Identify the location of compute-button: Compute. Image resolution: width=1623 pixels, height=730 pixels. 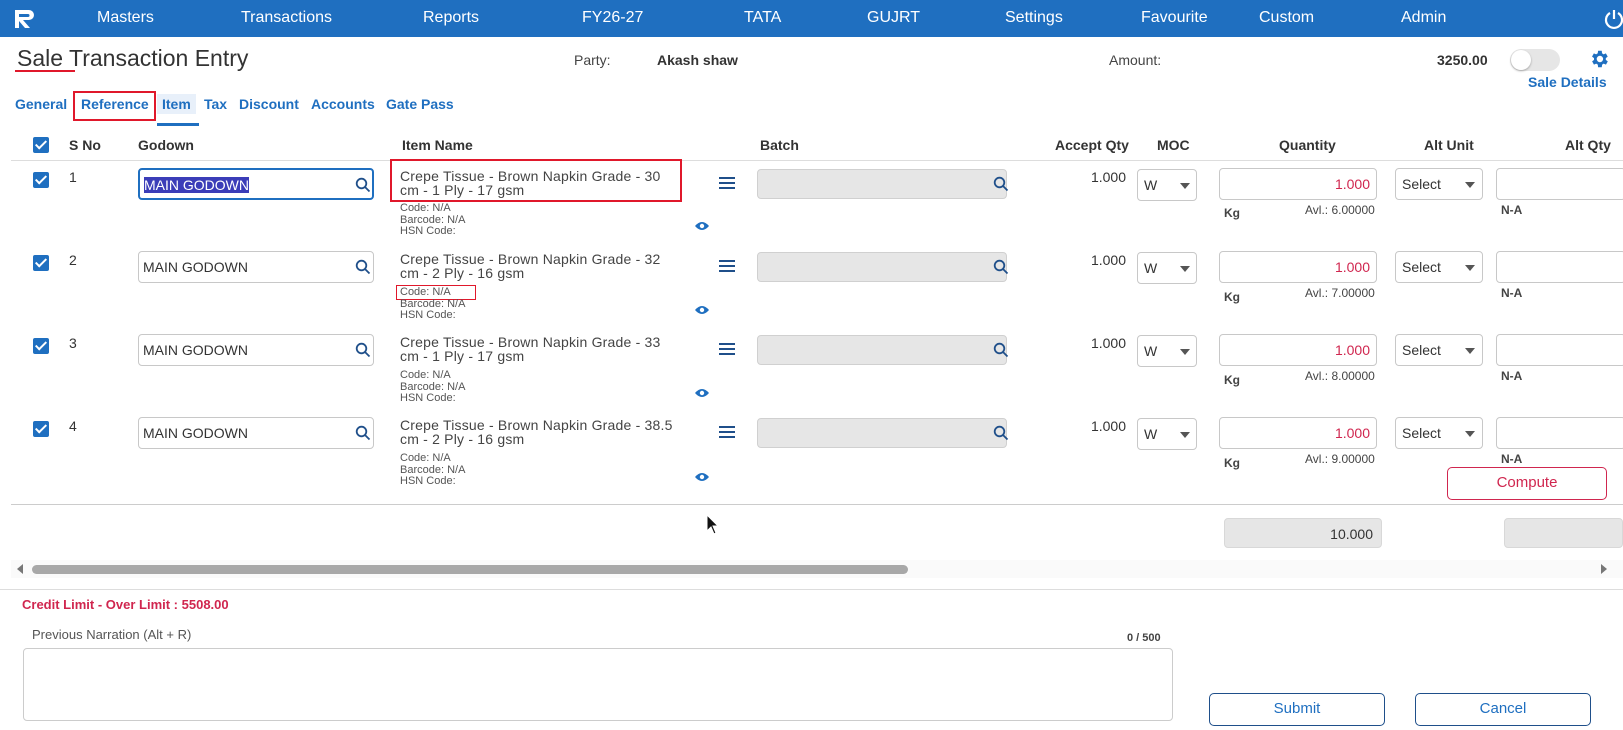
(1527, 483).